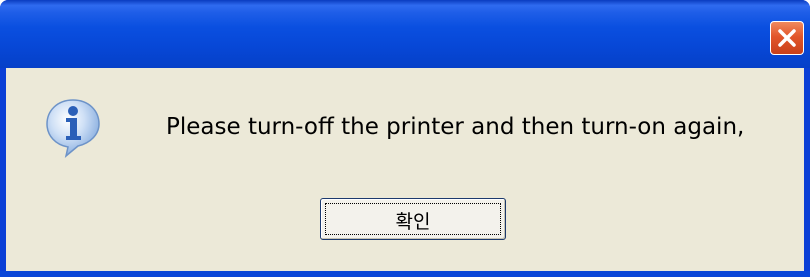 The height and width of the screenshot is (277, 810). Describe the element at coordinates (413, 222) in the screenshot. I see `ok-button-label: 확인` at that location.